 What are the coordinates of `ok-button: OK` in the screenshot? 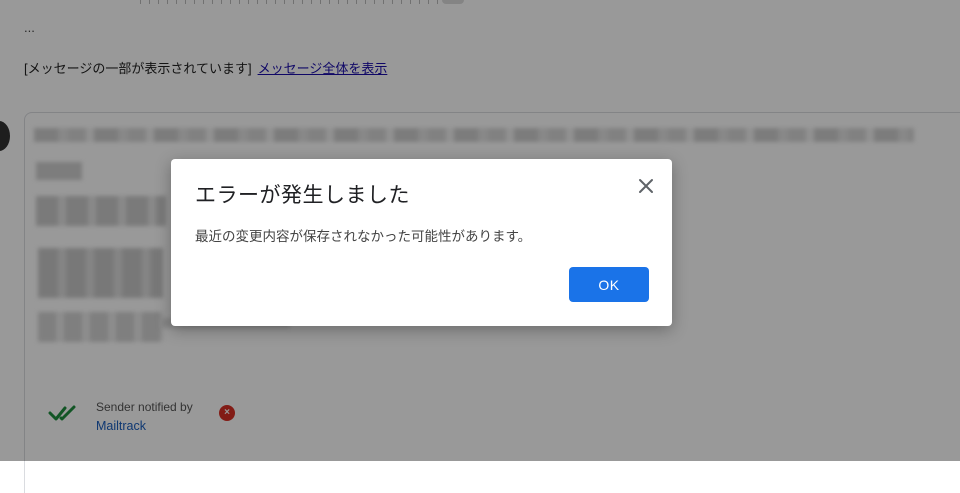 It's located at (609, 284).